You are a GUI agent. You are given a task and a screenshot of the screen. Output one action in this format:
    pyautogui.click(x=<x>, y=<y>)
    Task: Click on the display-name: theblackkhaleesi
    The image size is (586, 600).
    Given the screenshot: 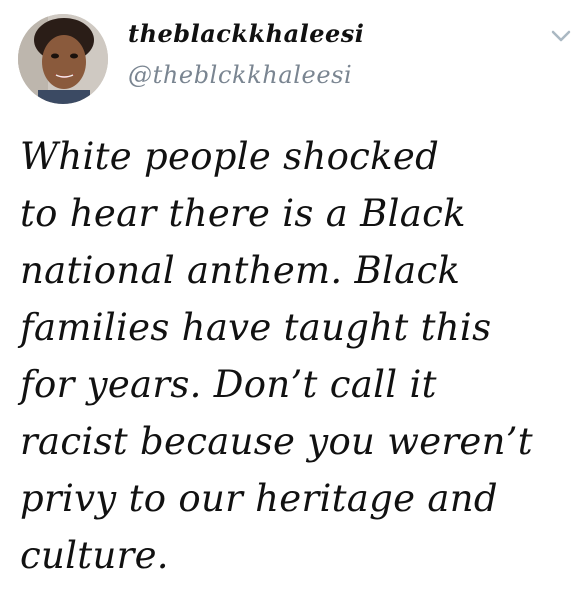 What is the action you would take?
    pyautogui.click(x=246, y=34)
    